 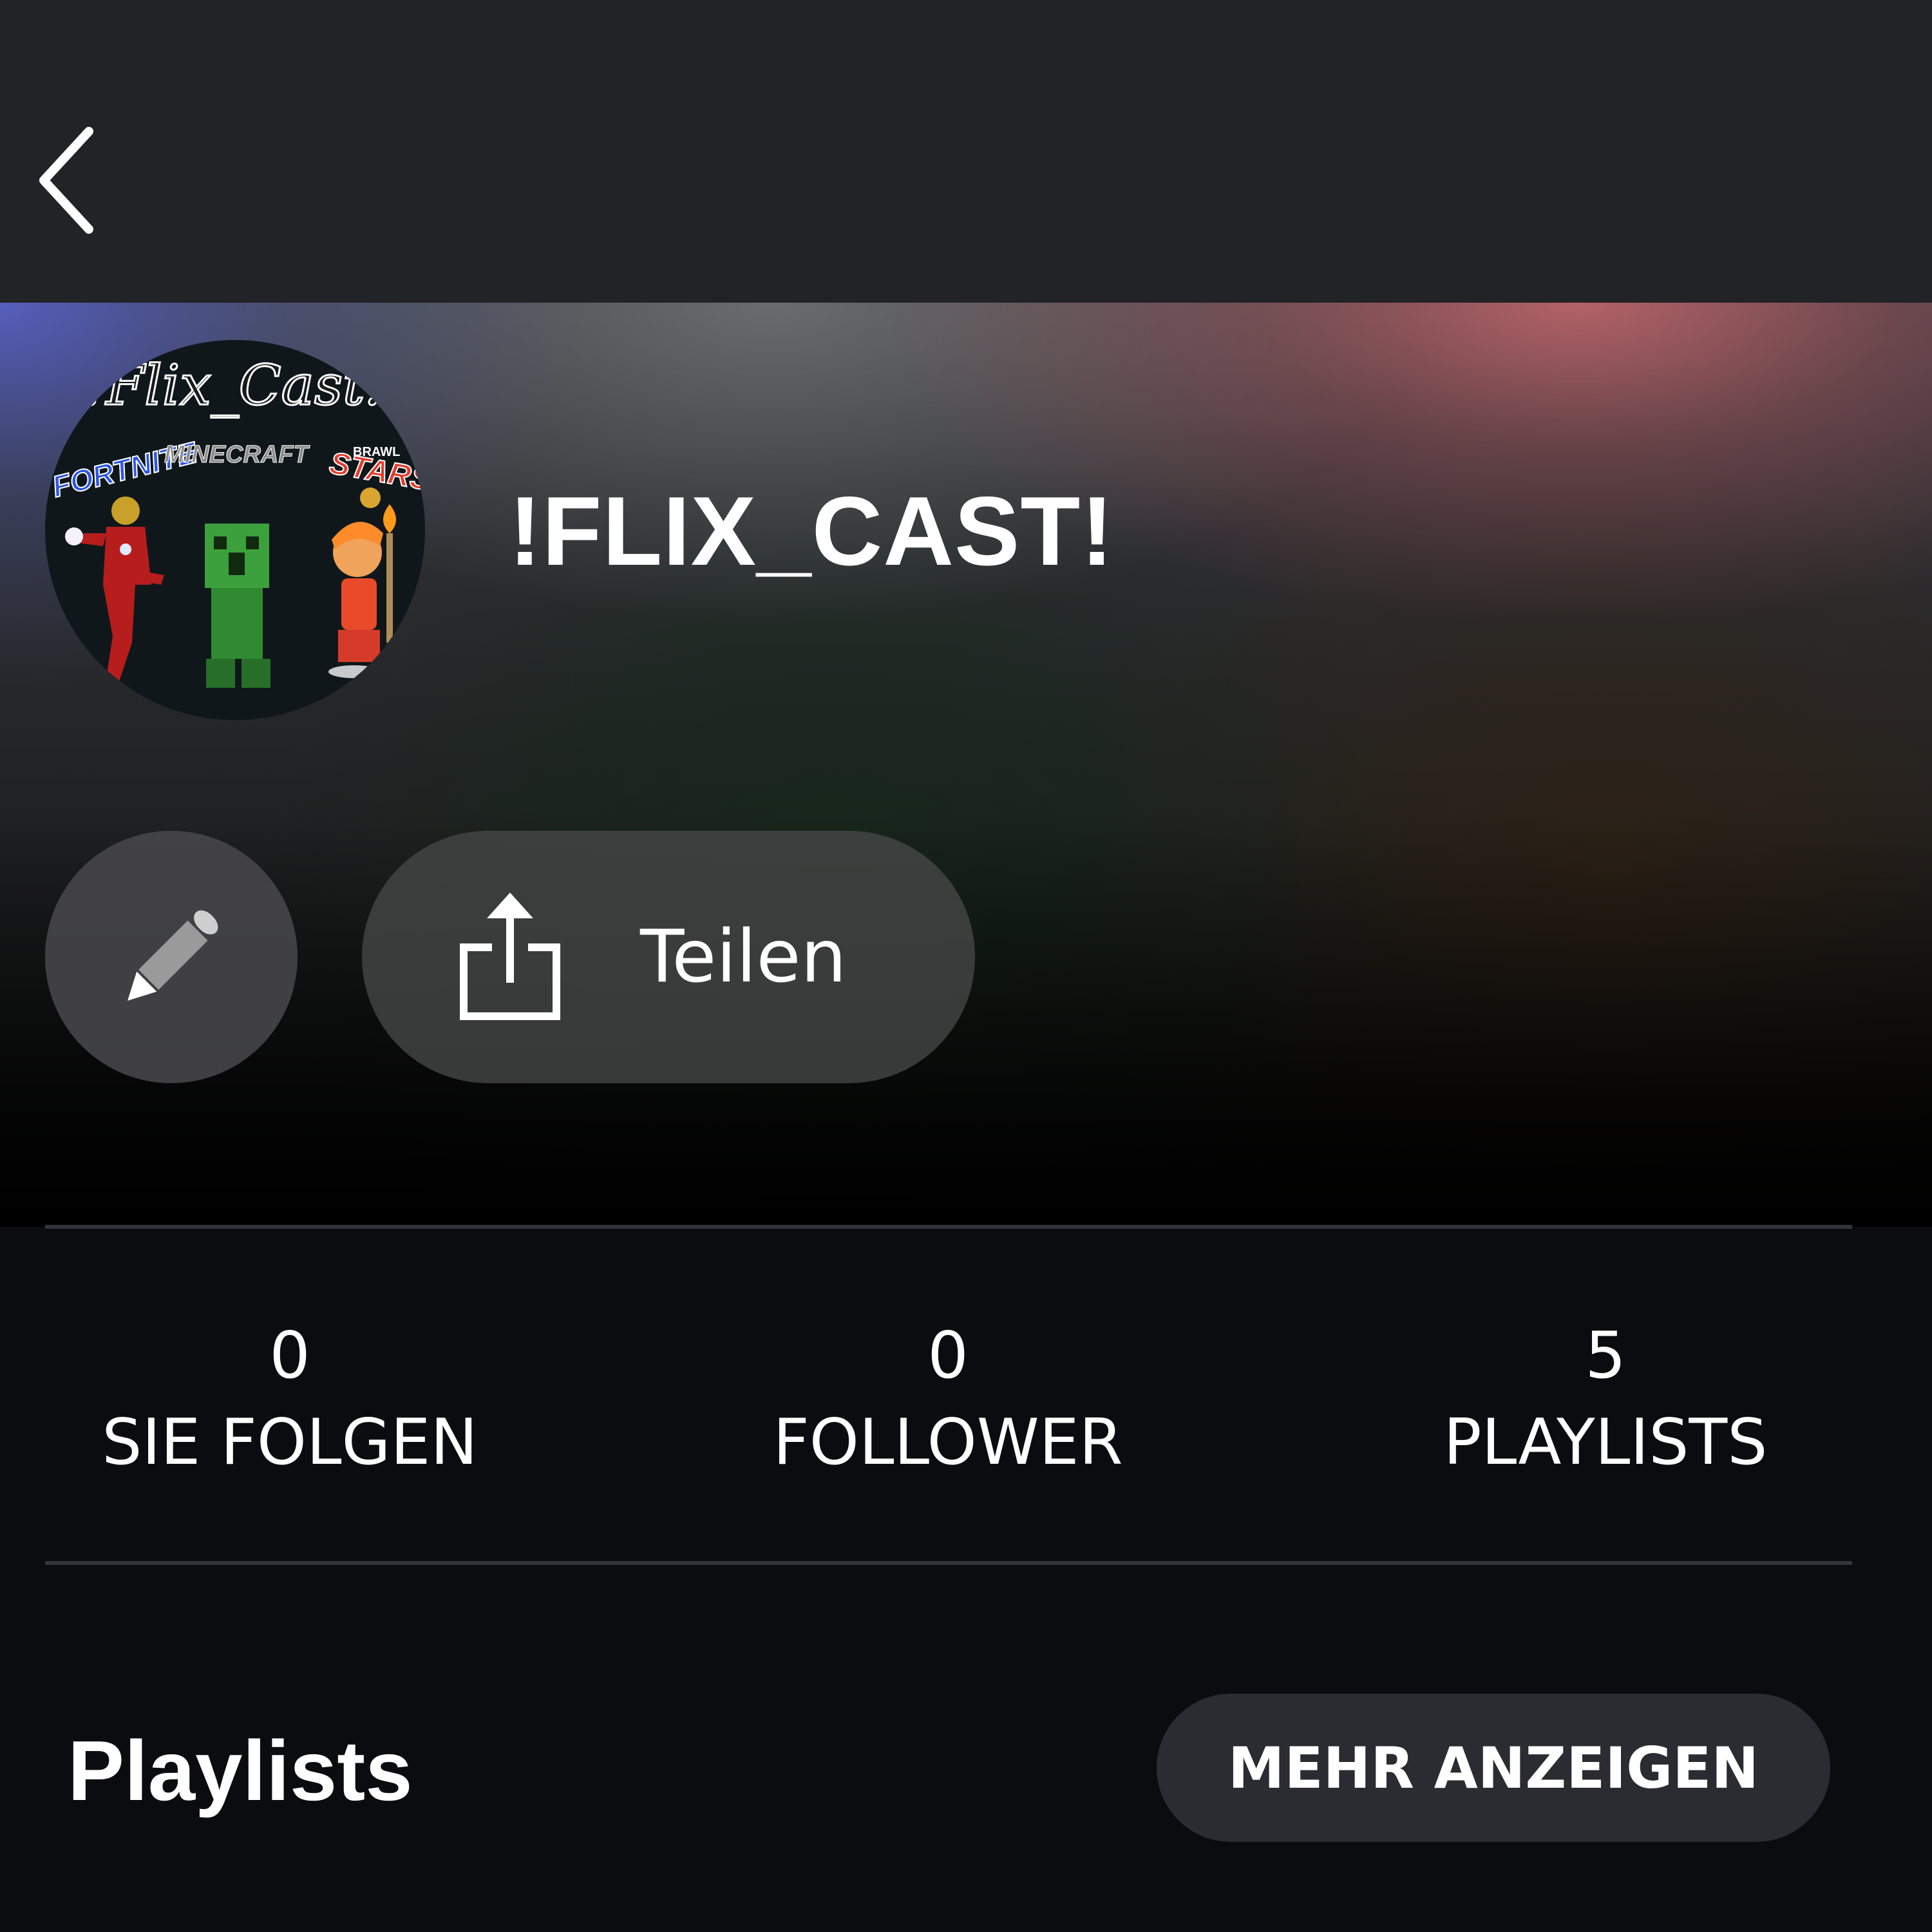 I want to click on share-icon, so click(x=510, y=956).